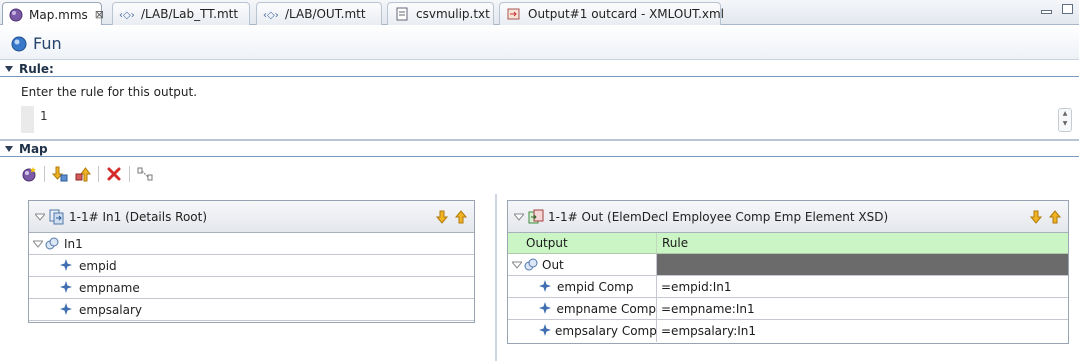 This screenshot has width=1079, height=361. I want to click on delete-icon, so click(114, 174).